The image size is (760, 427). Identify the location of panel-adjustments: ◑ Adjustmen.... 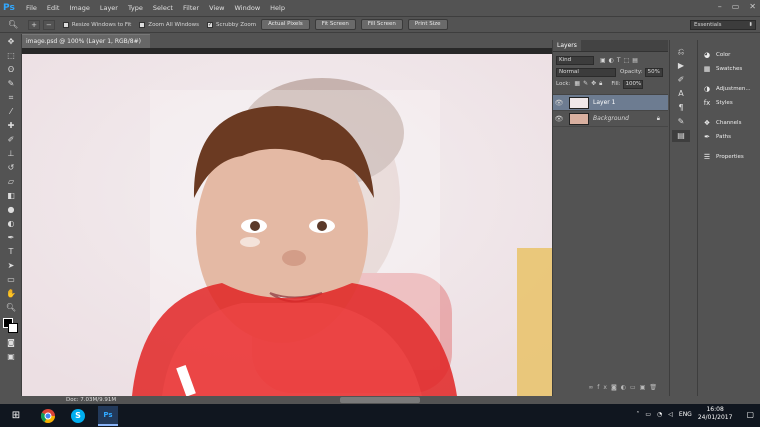
(729, 89).